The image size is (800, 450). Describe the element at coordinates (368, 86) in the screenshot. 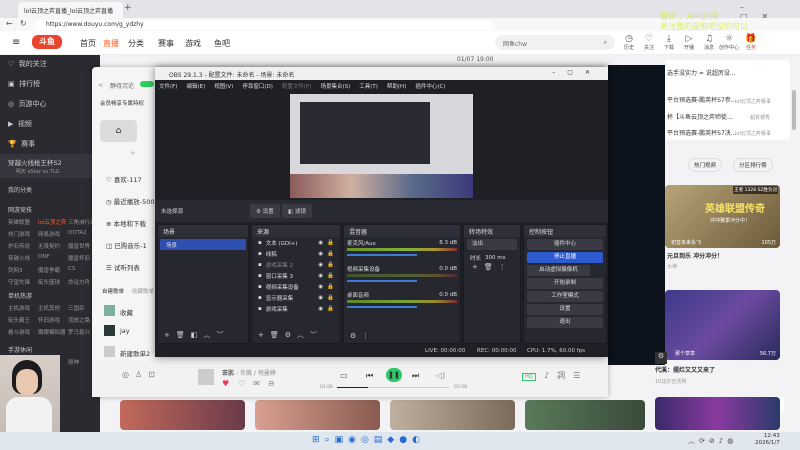

I see `obs-menu-item: 工具(T)` at that location.